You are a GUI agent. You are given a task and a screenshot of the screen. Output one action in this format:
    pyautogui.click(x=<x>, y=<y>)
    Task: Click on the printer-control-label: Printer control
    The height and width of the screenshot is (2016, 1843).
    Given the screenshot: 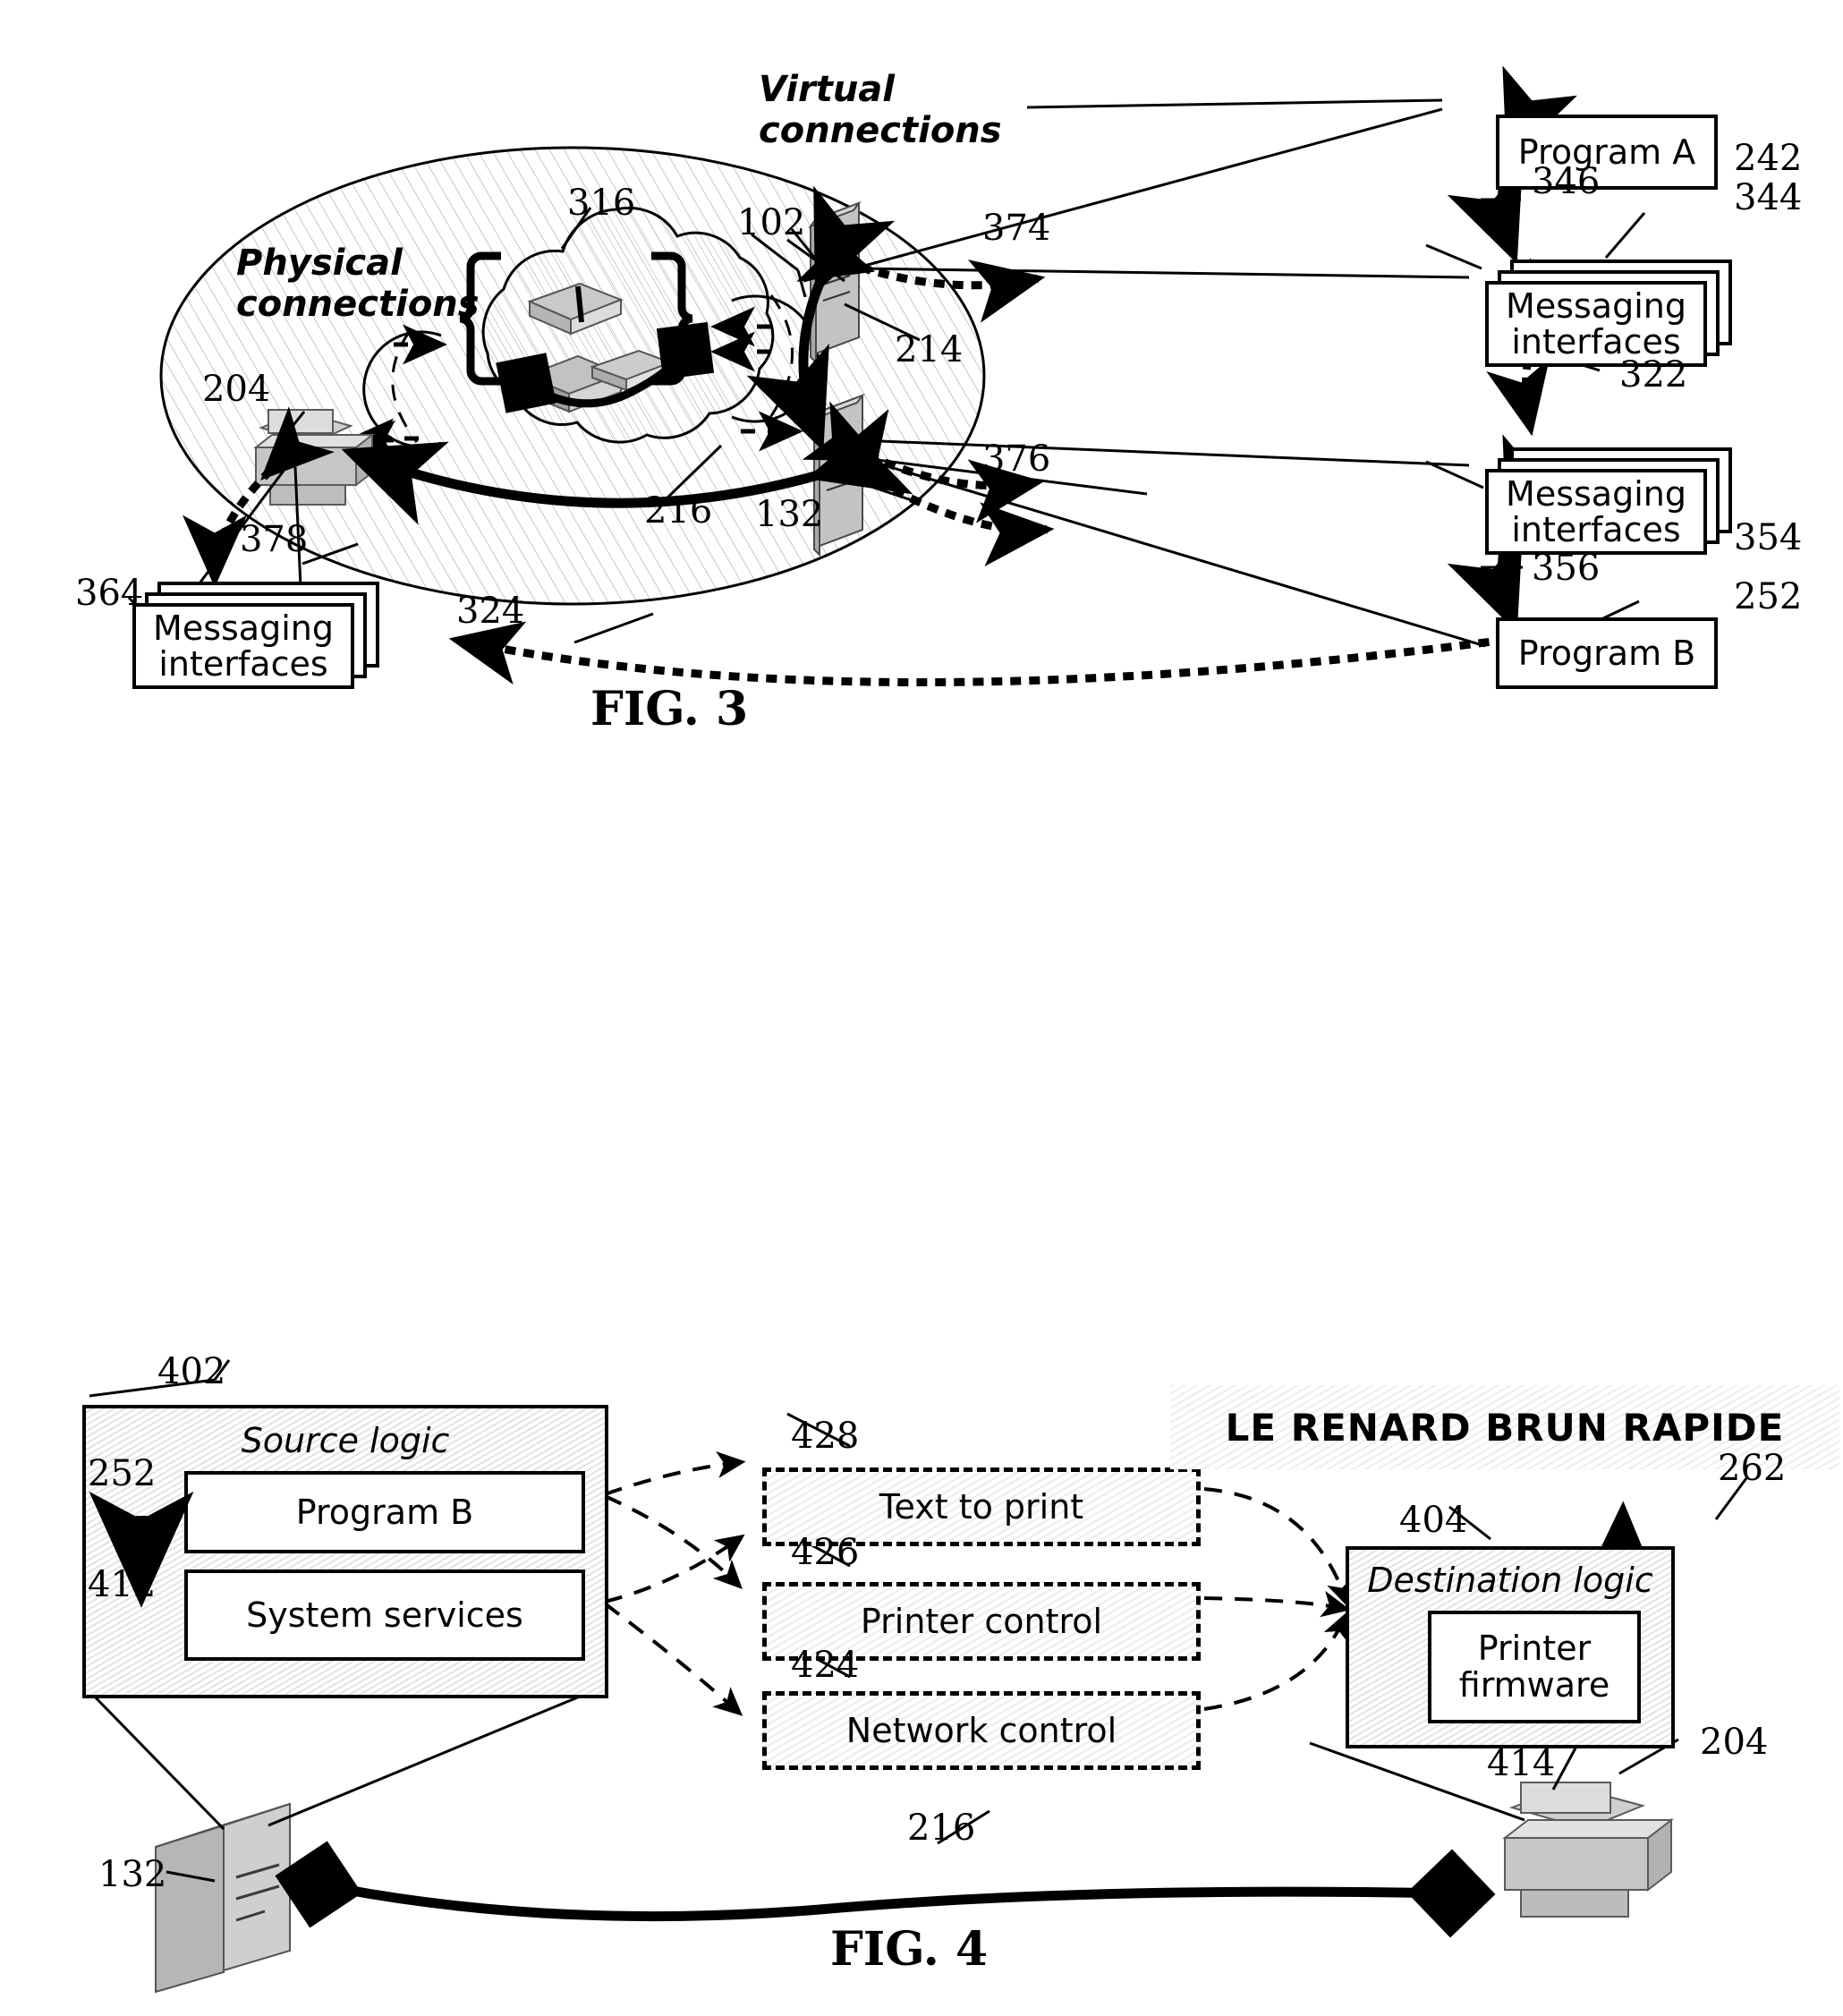 What is the action you would take?
    pyautogui.click(x=981, y=1621)
    